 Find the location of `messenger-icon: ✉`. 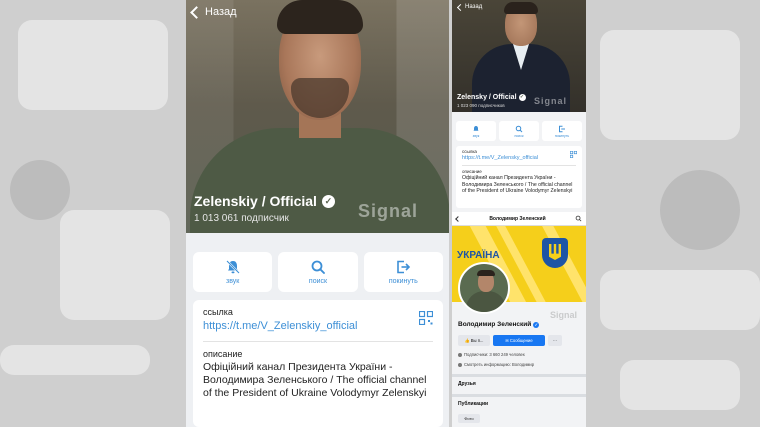

messenger-icon: ✉ is located at coordinates (507, 340).